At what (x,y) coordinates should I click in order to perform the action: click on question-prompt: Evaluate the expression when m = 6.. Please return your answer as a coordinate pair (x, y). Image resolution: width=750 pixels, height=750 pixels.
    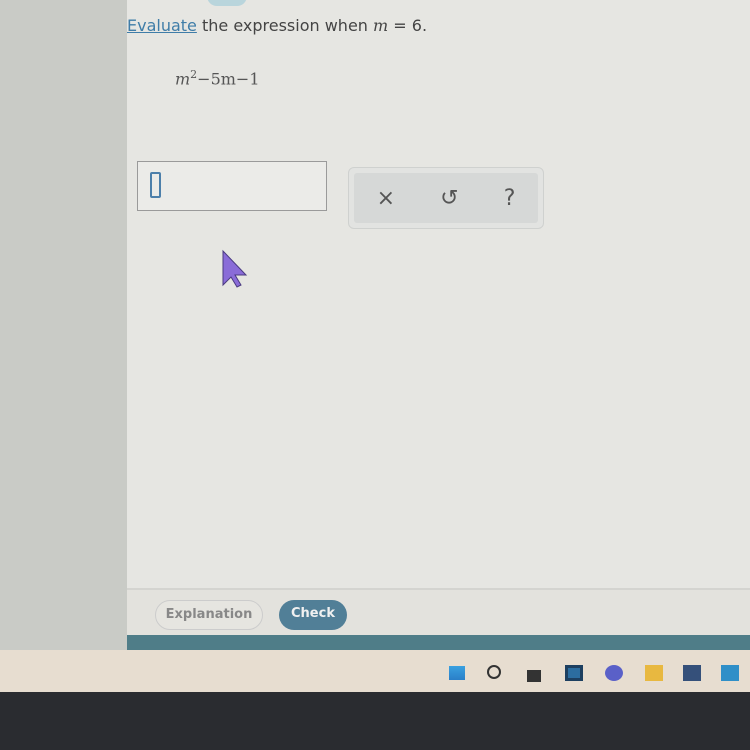
    Looking at the image, I should click on (277, 25).